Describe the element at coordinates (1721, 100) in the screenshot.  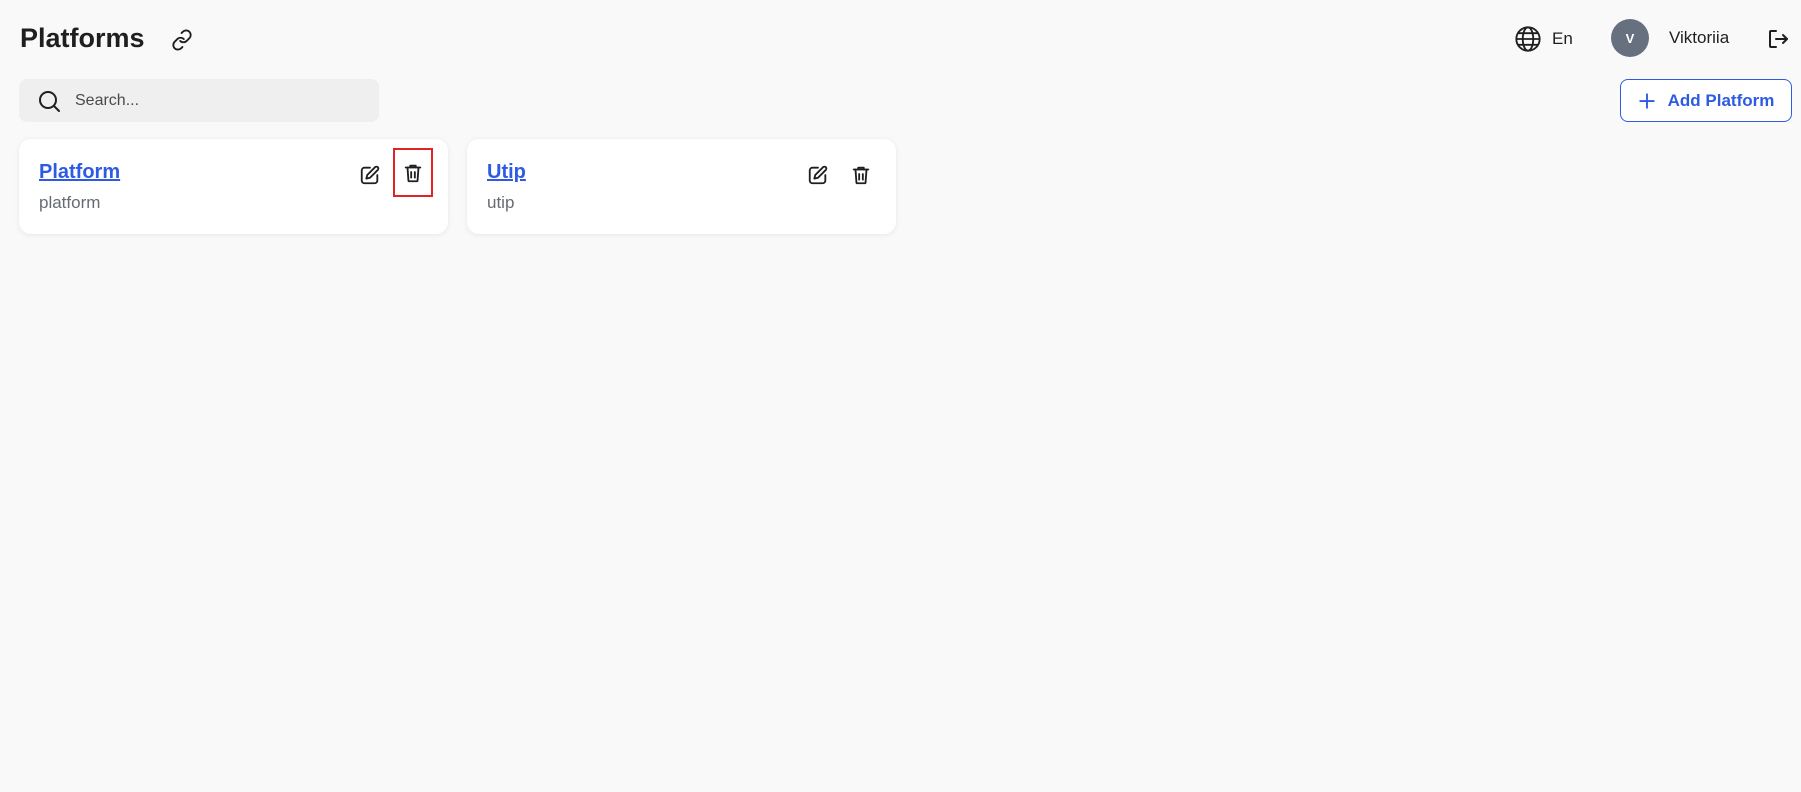
I see `add-platform-label: Add Platform` at that location.